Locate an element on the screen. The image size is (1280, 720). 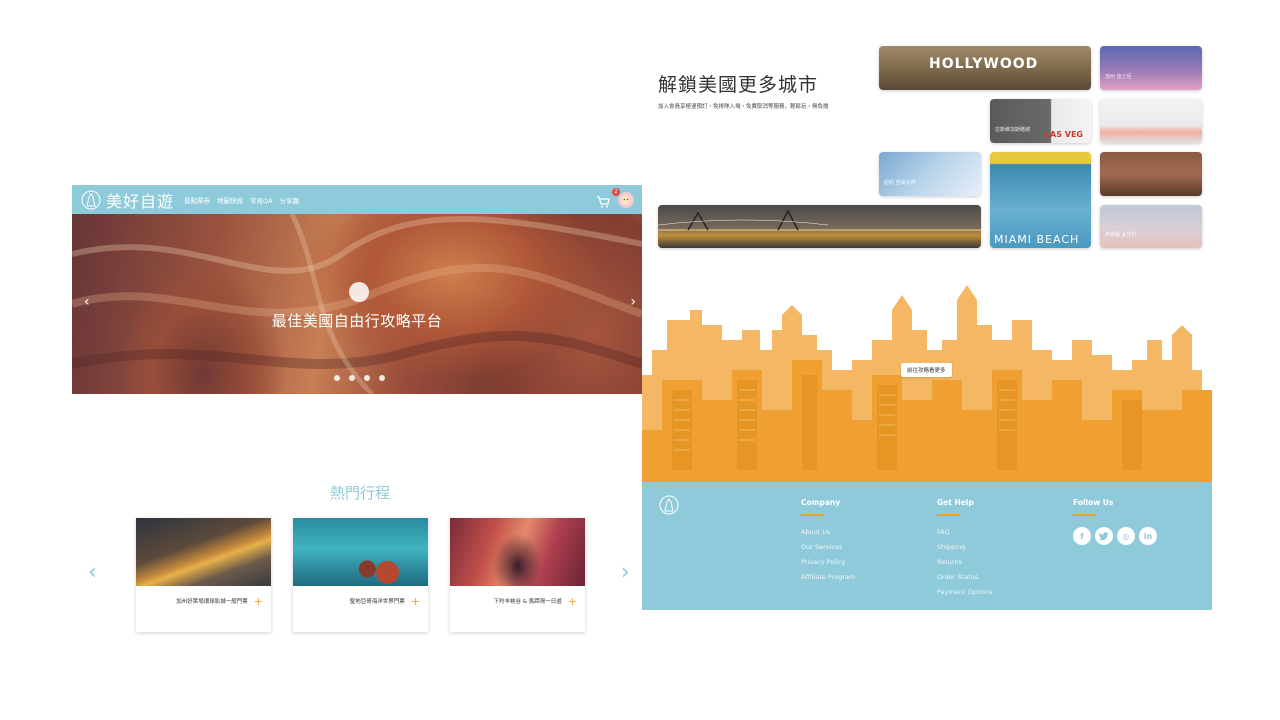
footer-link-returns: Returns is located at coordinates (949, 562).